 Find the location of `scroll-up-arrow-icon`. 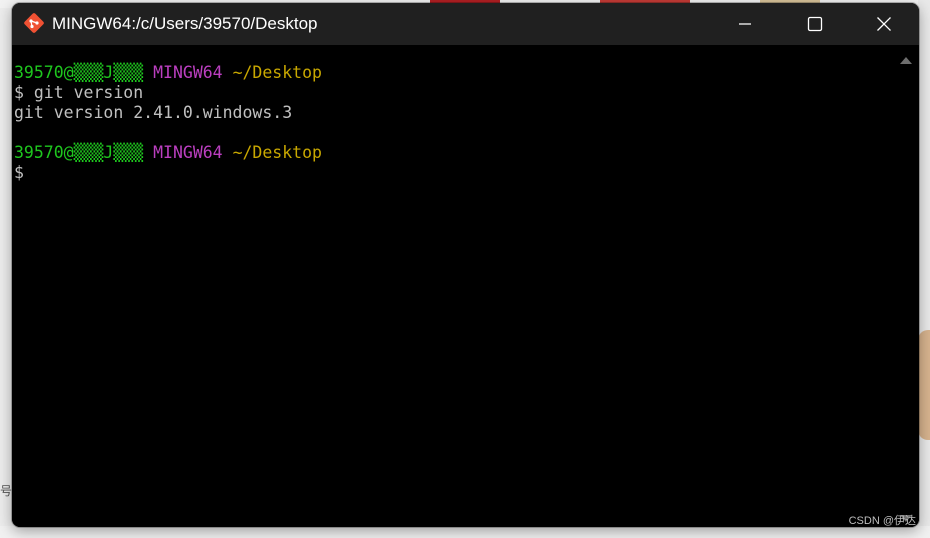

scroll-up-arrow-icon is located at coordinates (906, 60).